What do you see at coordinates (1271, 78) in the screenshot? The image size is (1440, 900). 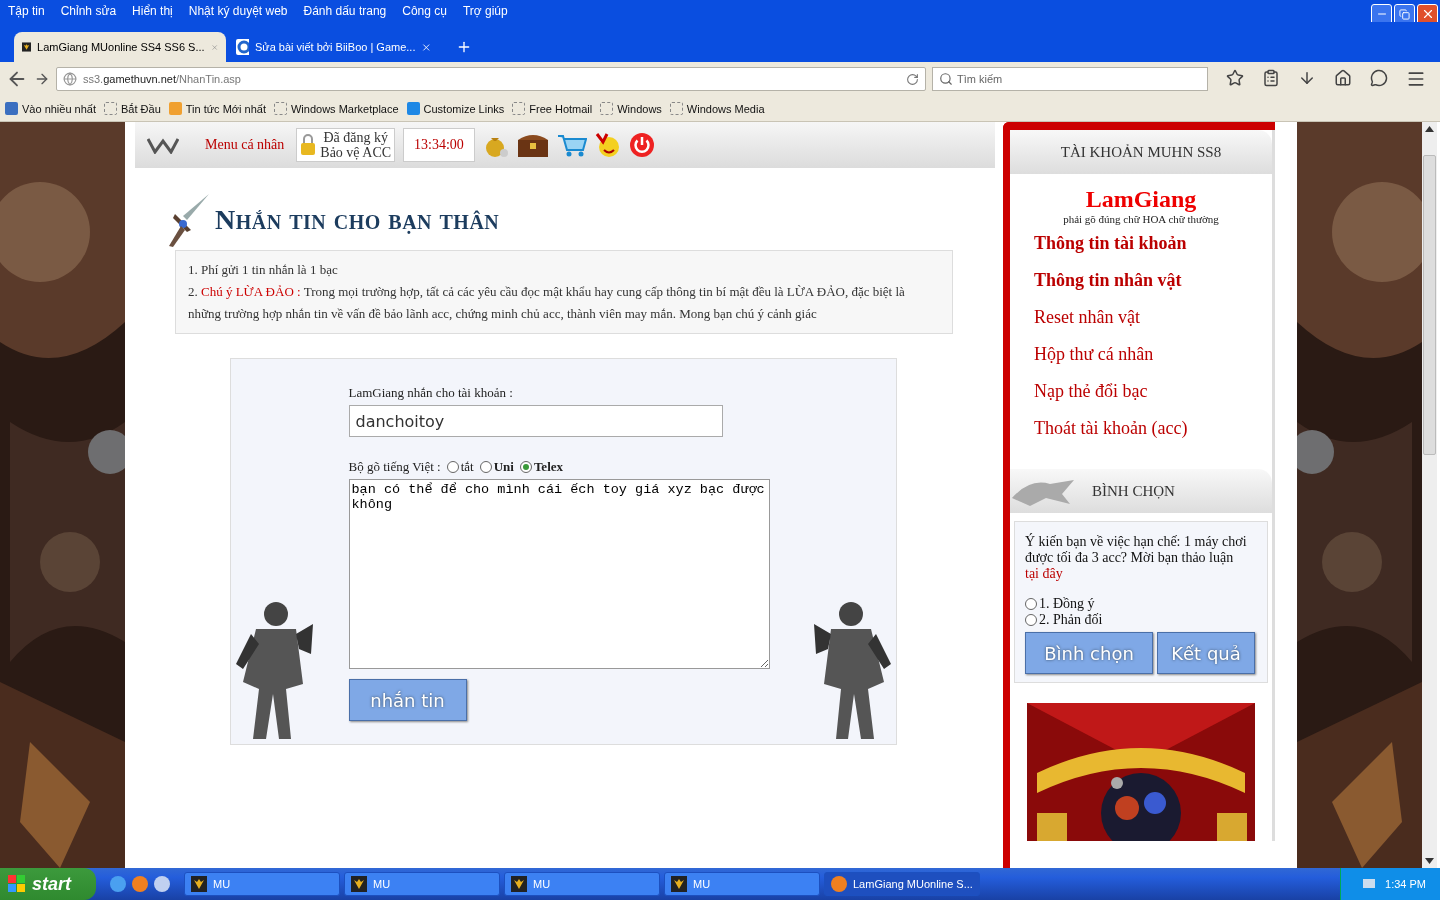 I see `clipboard-icon` at bounding box center [1271, 78].